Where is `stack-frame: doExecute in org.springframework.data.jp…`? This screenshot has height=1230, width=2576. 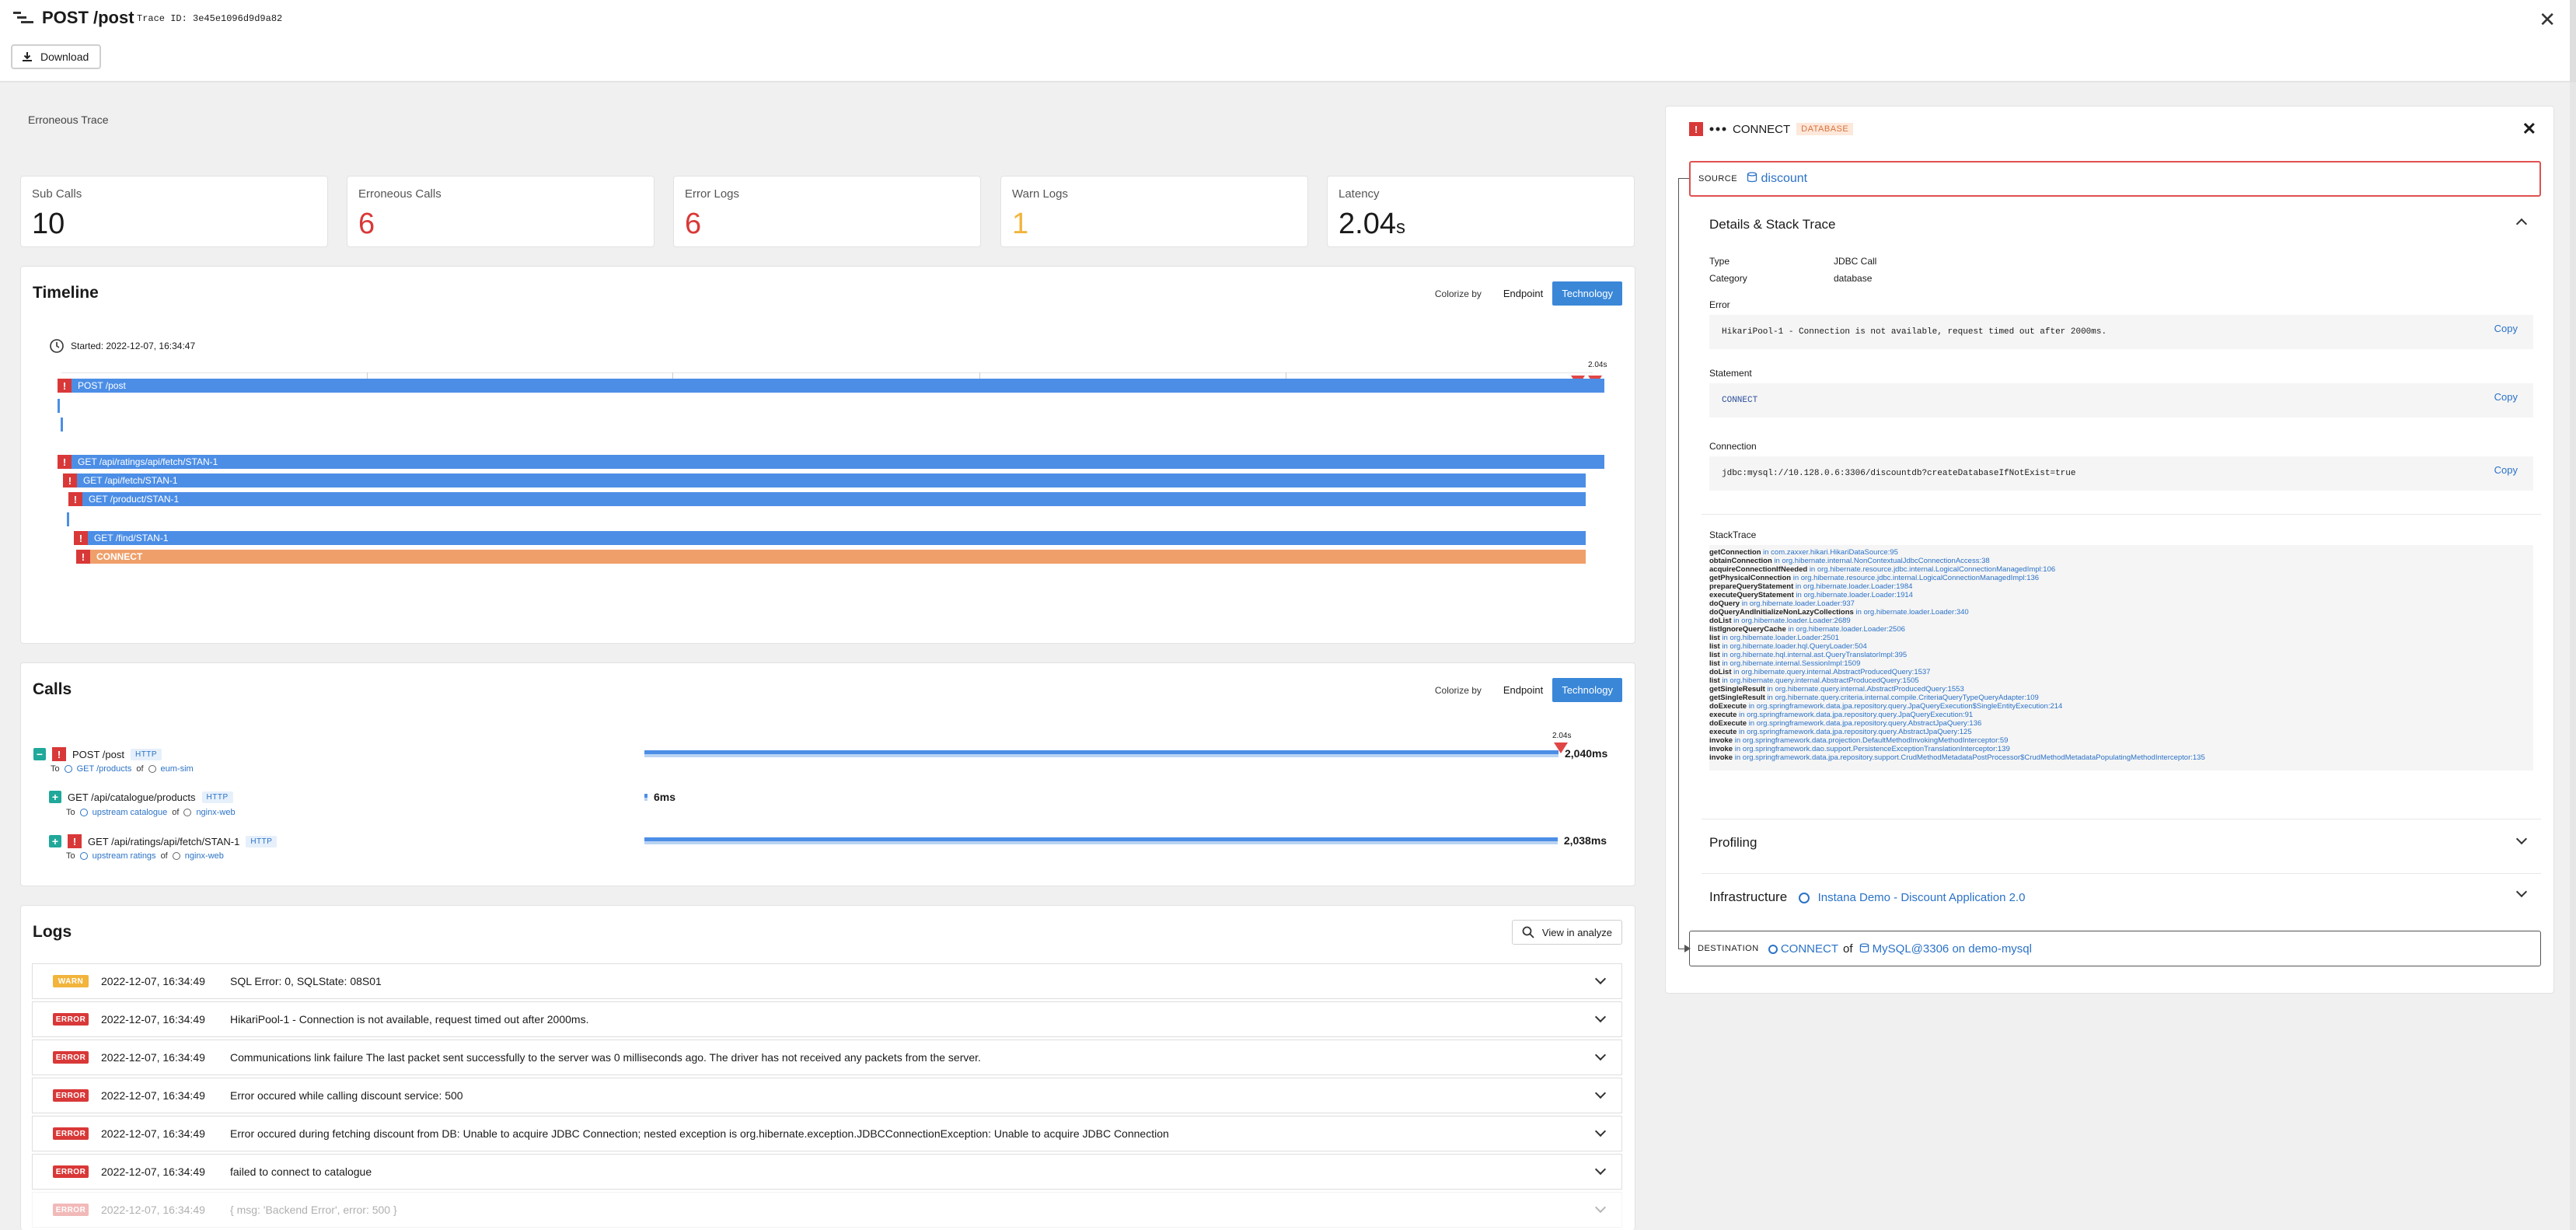 stack-frame: doExecute in org.springframework.data.jp… is located at coordinates (2121, 723).